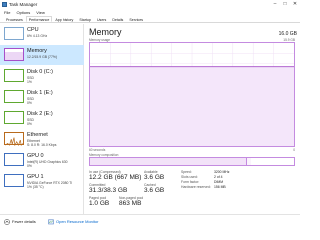 The image size is (320, 240). I want to click on tab-processes: Processes, so click(14, 19).